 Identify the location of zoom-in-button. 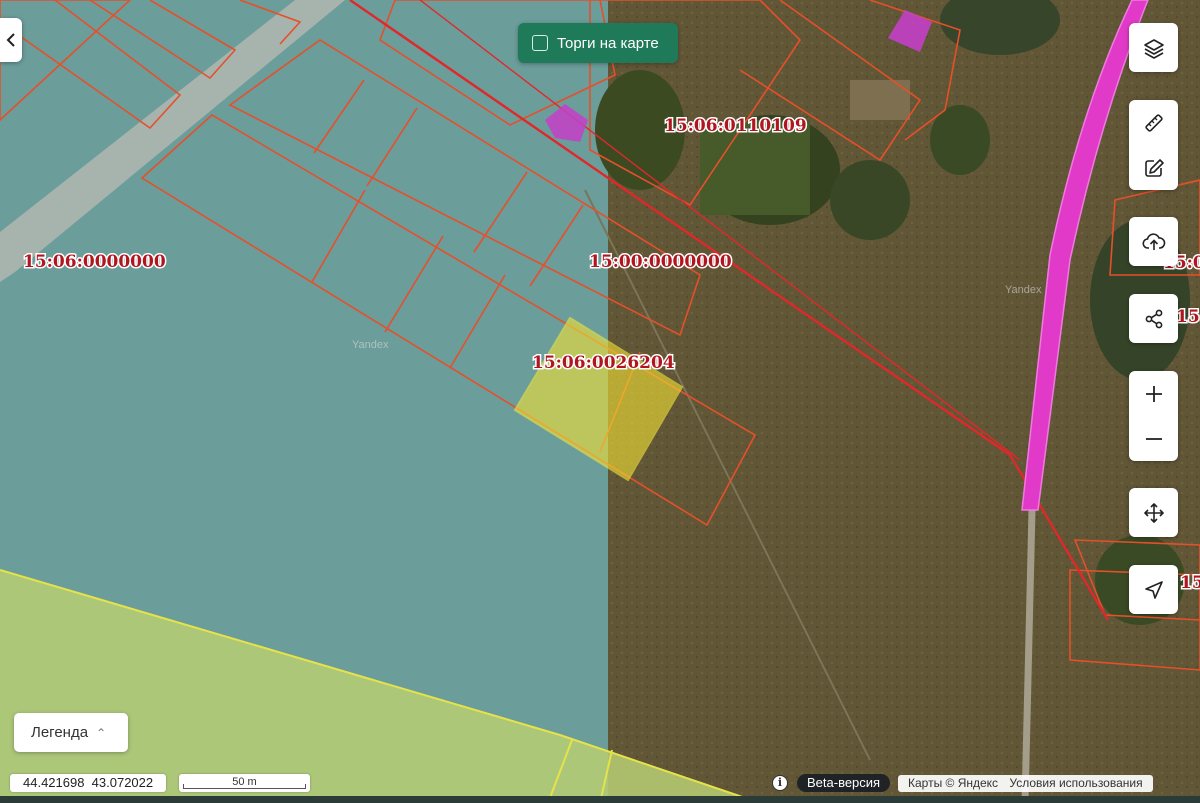
(1154, 393).